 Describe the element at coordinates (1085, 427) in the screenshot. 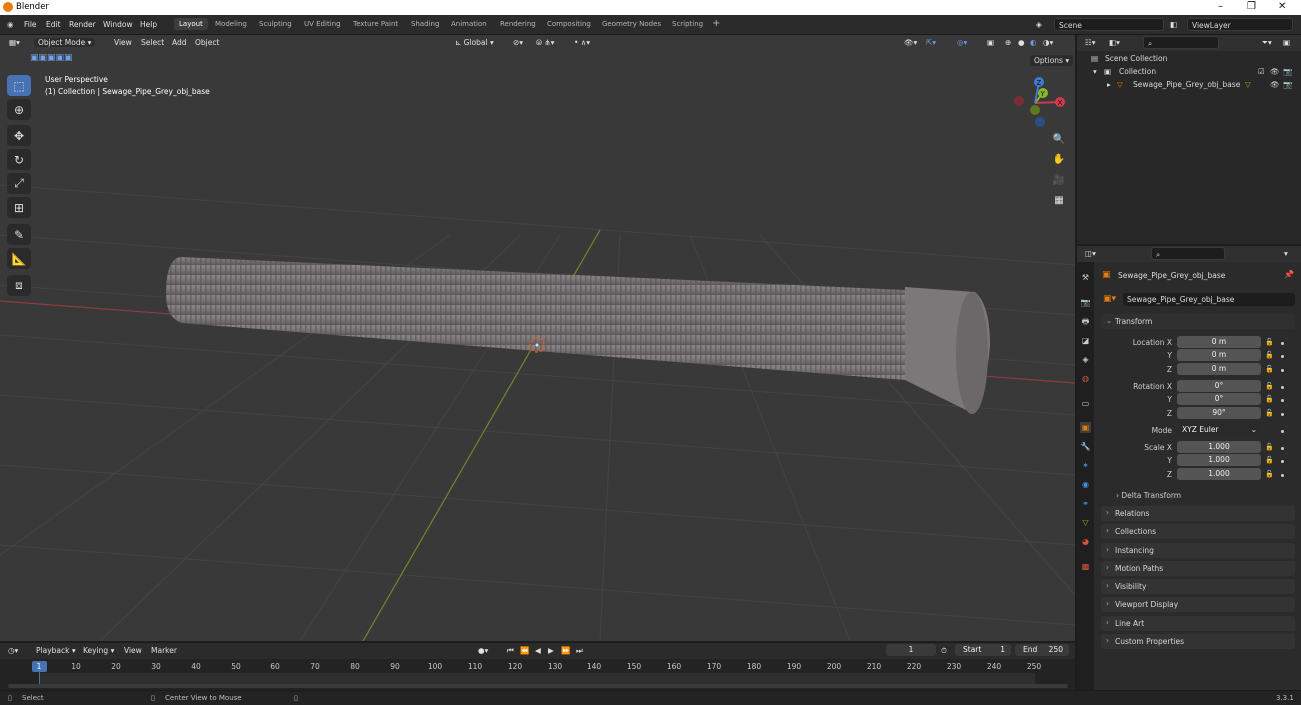

I see `object-tab-icon: ▣` at that location.